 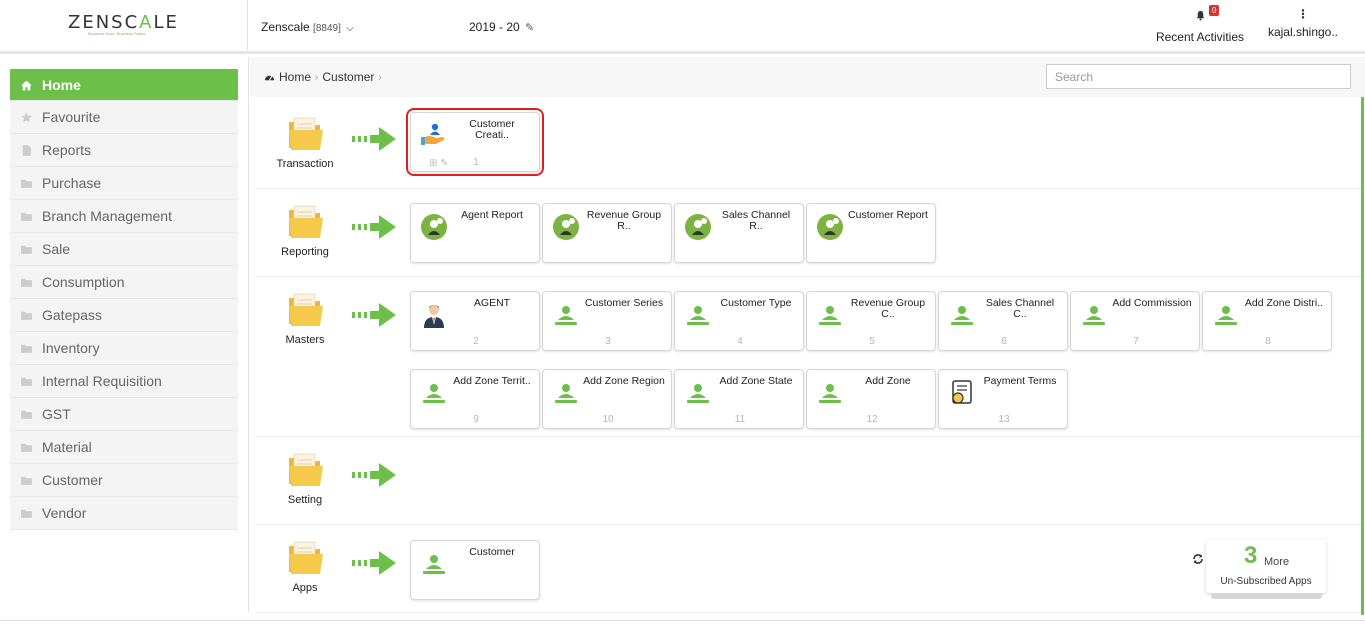 I want to click on user-menu: ⋮ kajal.shingo.., so click(x=1303, y=23).